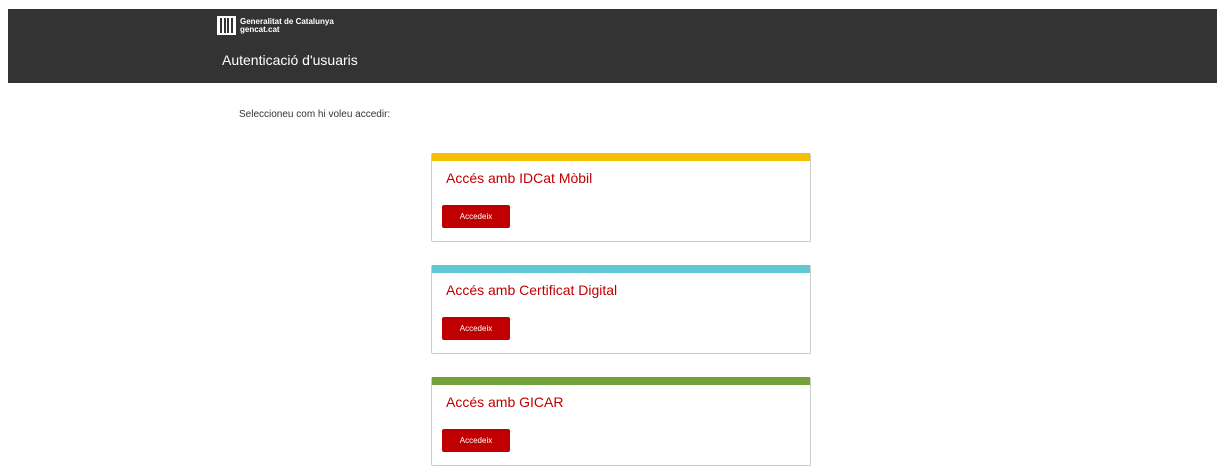 The image size is (1225, 466). Describe the element at coordinates (532, 290) in the screenshot. I see `option-title: Accés amb Certificat Digital` at that location.